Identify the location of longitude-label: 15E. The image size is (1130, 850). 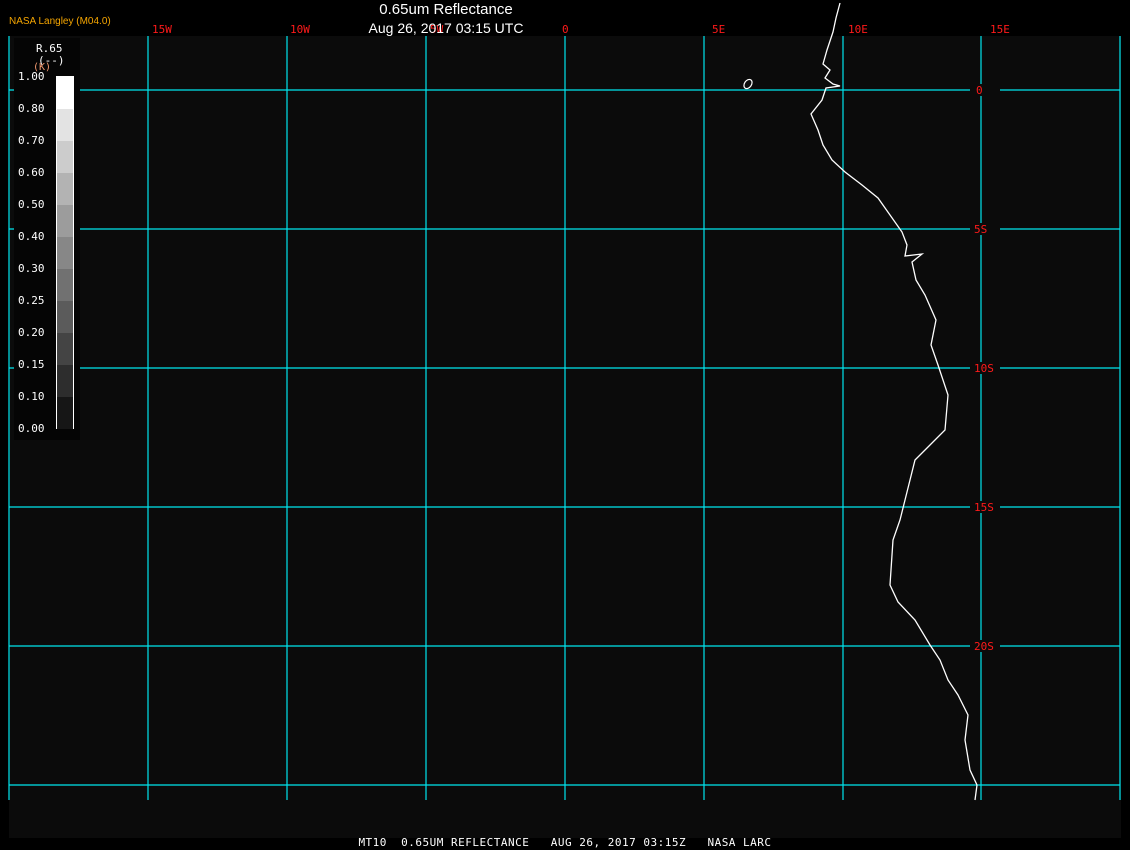
(1000, 29).